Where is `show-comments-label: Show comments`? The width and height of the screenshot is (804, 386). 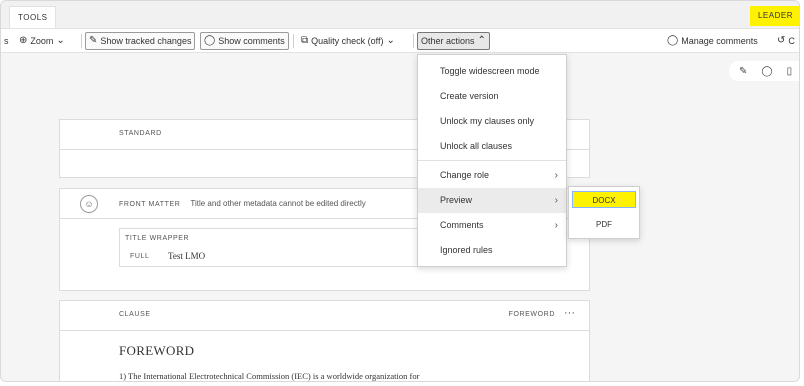 show-comments-label: Show comments is located at coordinates (251, 41).